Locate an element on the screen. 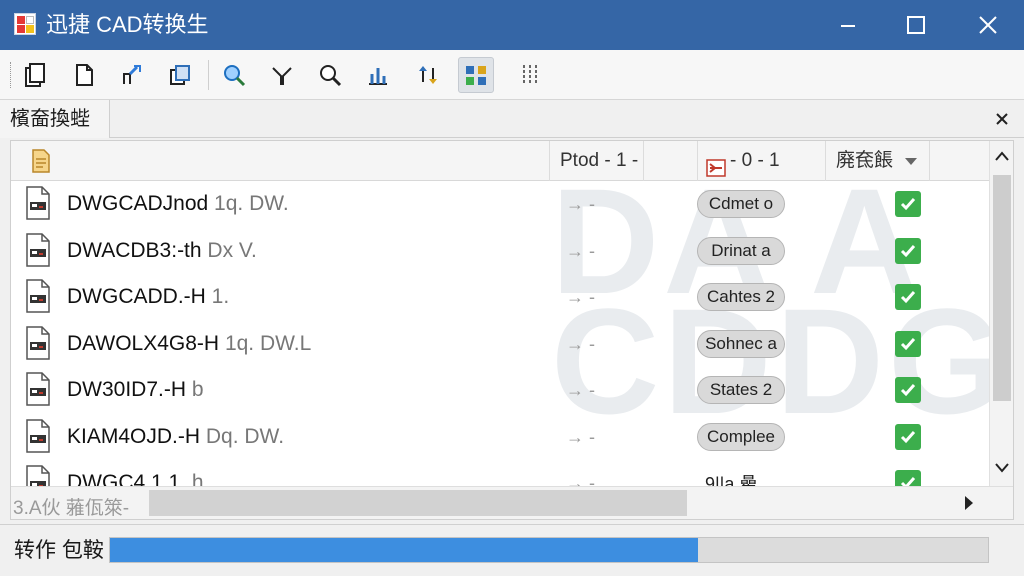 This screenshot has height=576, width=1024. column-header-status: - 0 - 1 is located at coordinates (761, 161).